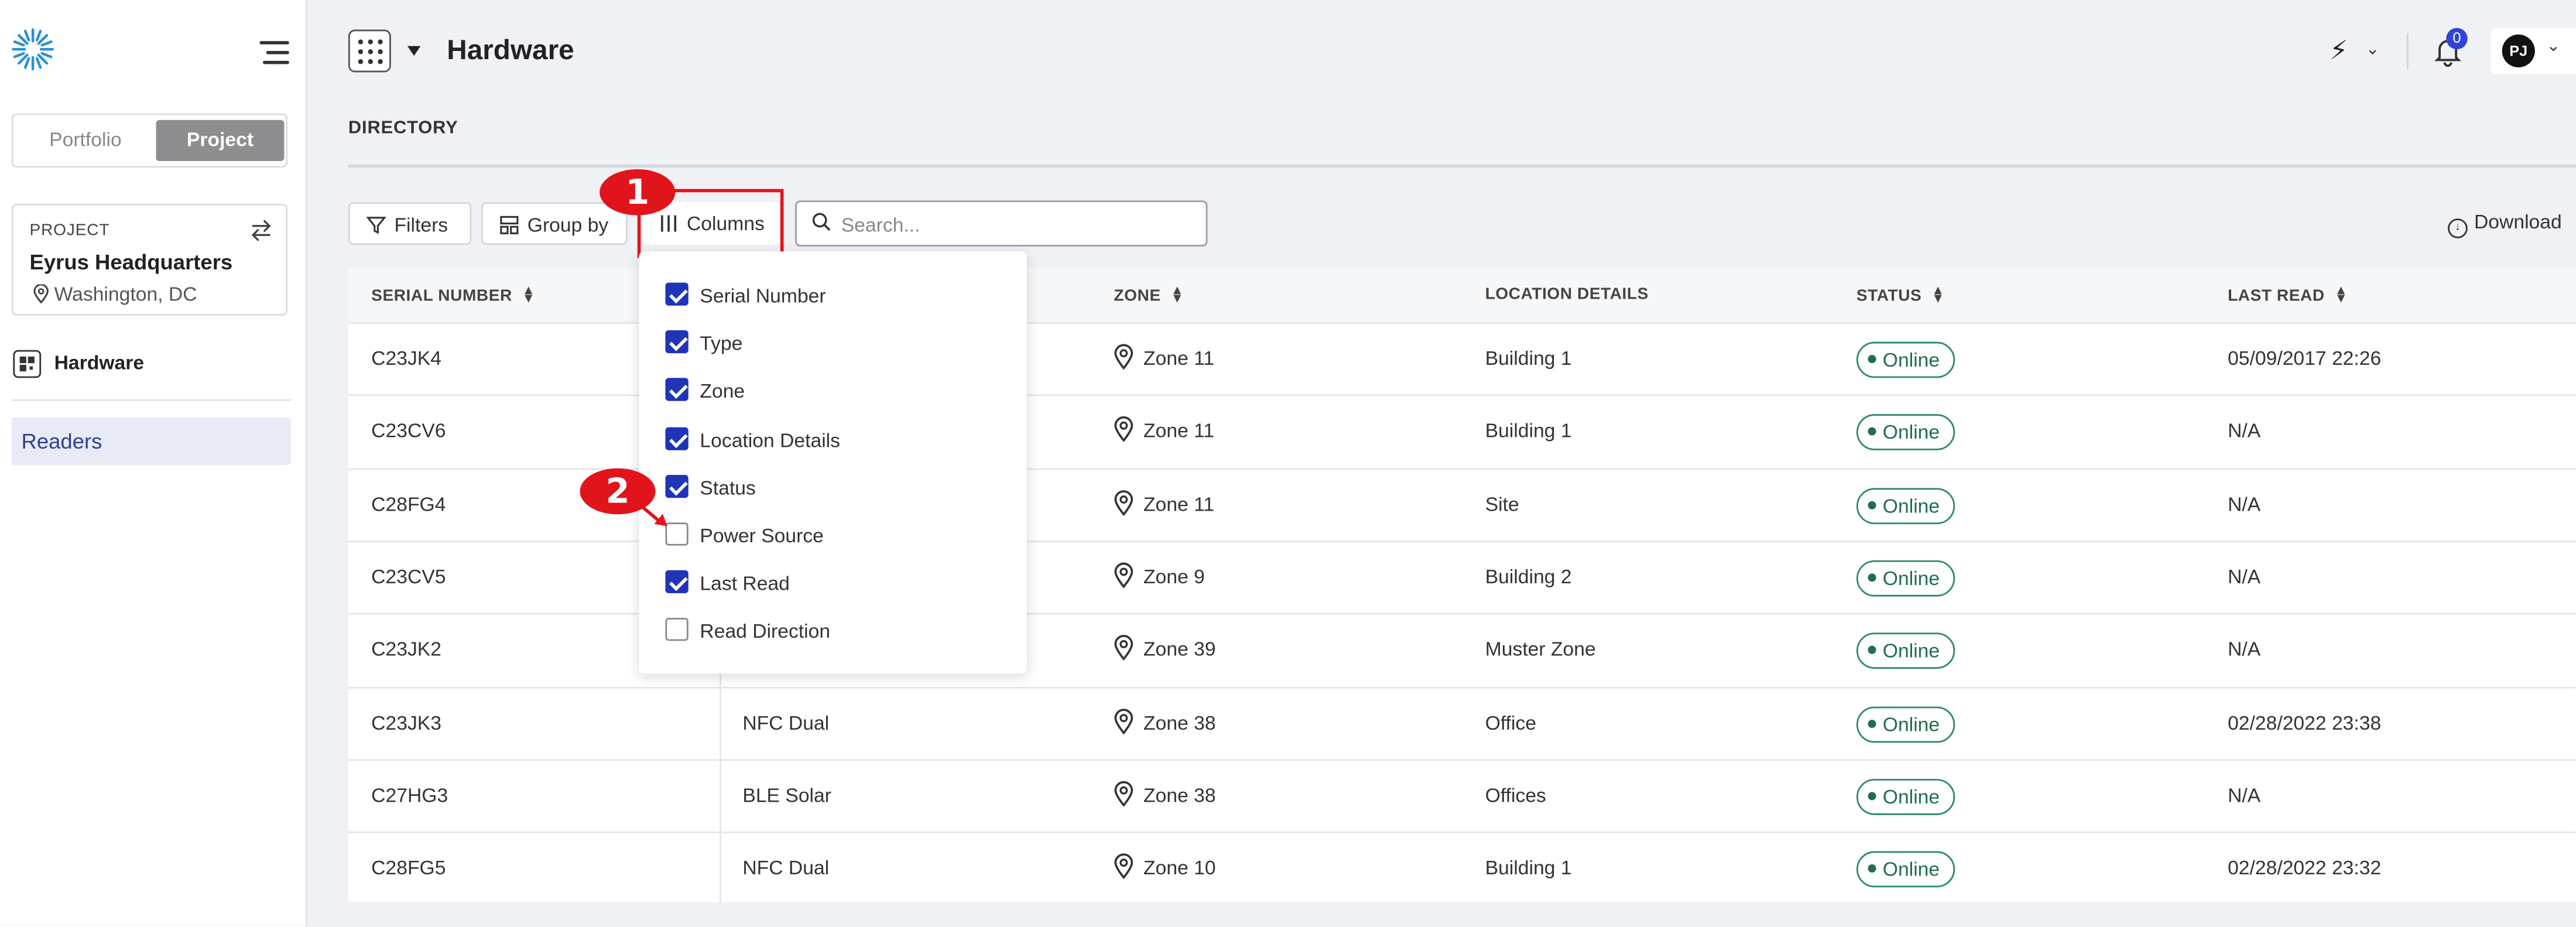 This screenshot has height=927, width=2576. Describe the element at coordinates (421, 225) in the screenshot. I see `filters-label: Filters` at that location.